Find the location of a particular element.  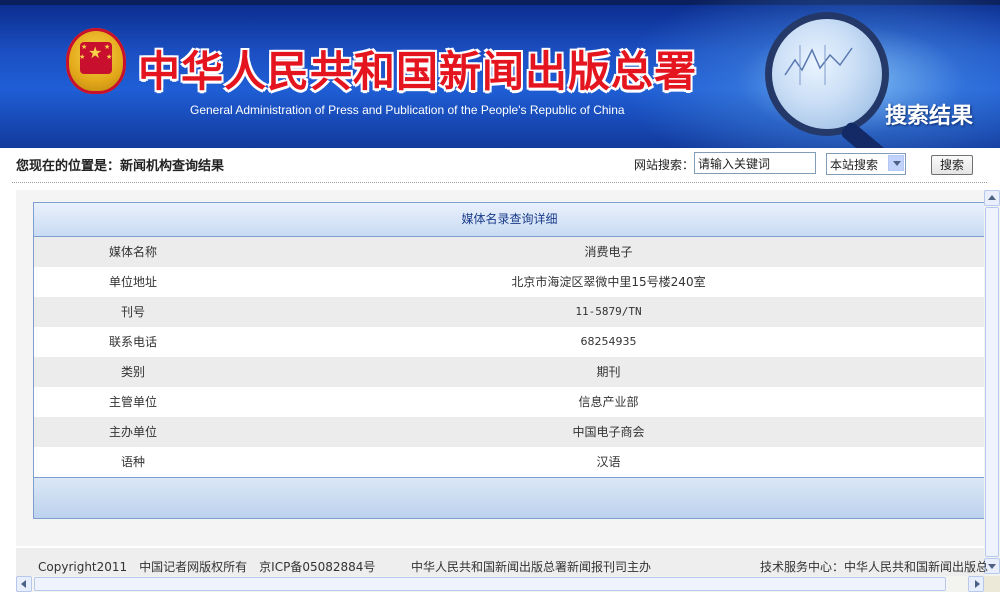

footer-tech-support: 技术服务中心：中华人民共和国新闻出版总 is located at coordinates (874, 567).